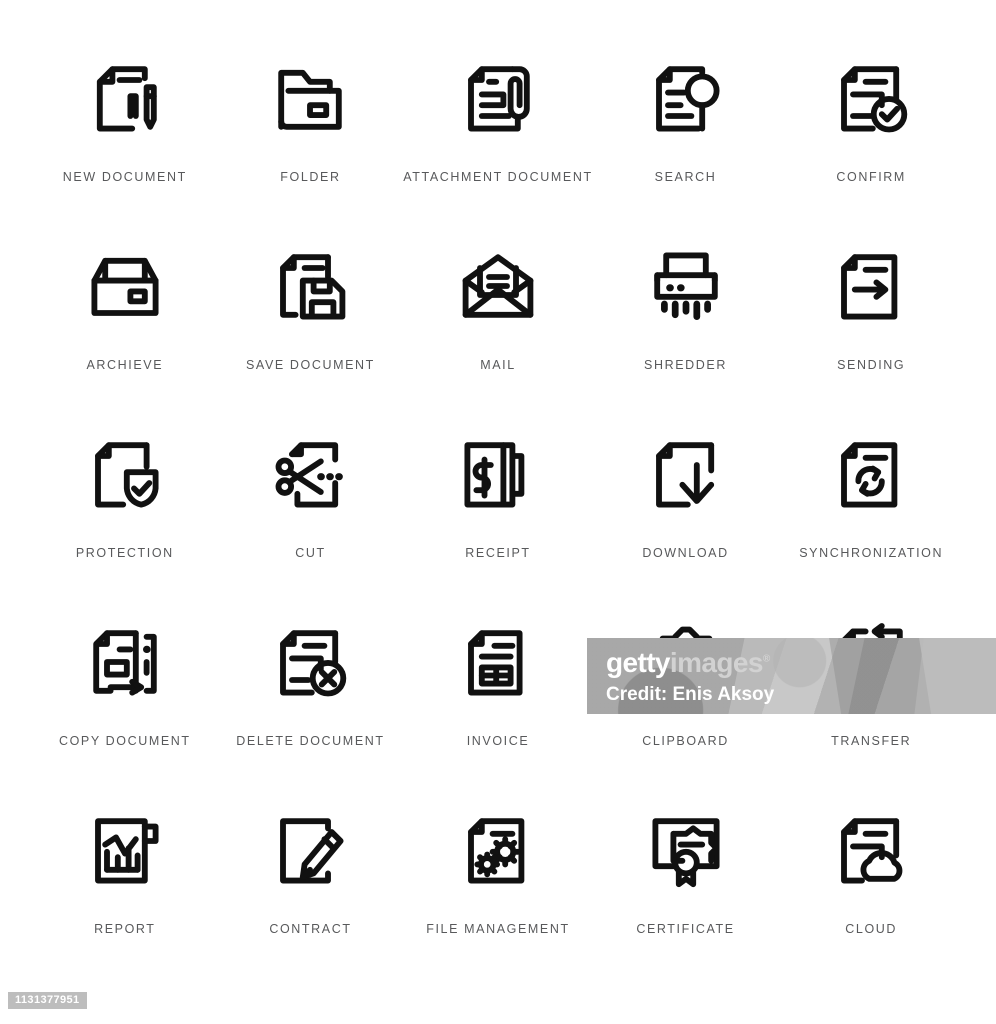 The width and height of the screenshot is (996, 1024). What do you see at coordinates (125, 365) in the screenshot?
I see `icon-label: ARCHIEVE` at bounding box center [125, 365].